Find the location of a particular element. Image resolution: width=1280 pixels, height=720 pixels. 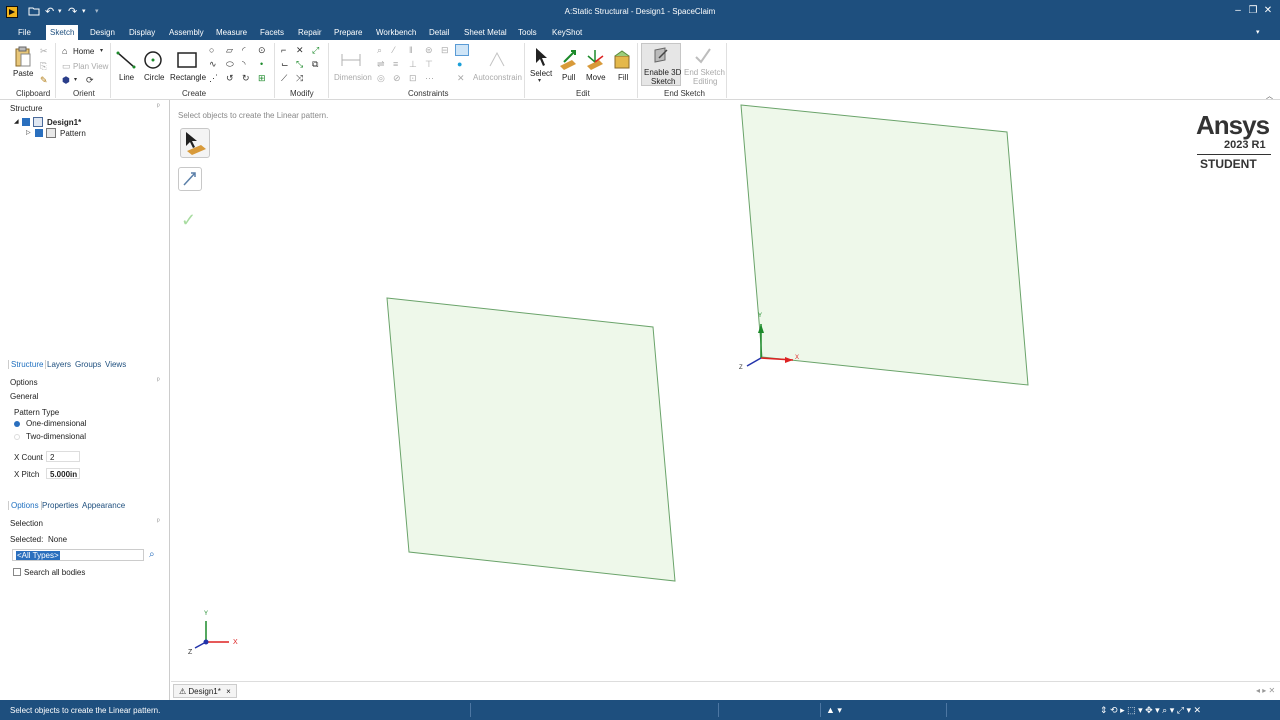

constraint-icon: ⁄ is located at coordinates (394, 50).